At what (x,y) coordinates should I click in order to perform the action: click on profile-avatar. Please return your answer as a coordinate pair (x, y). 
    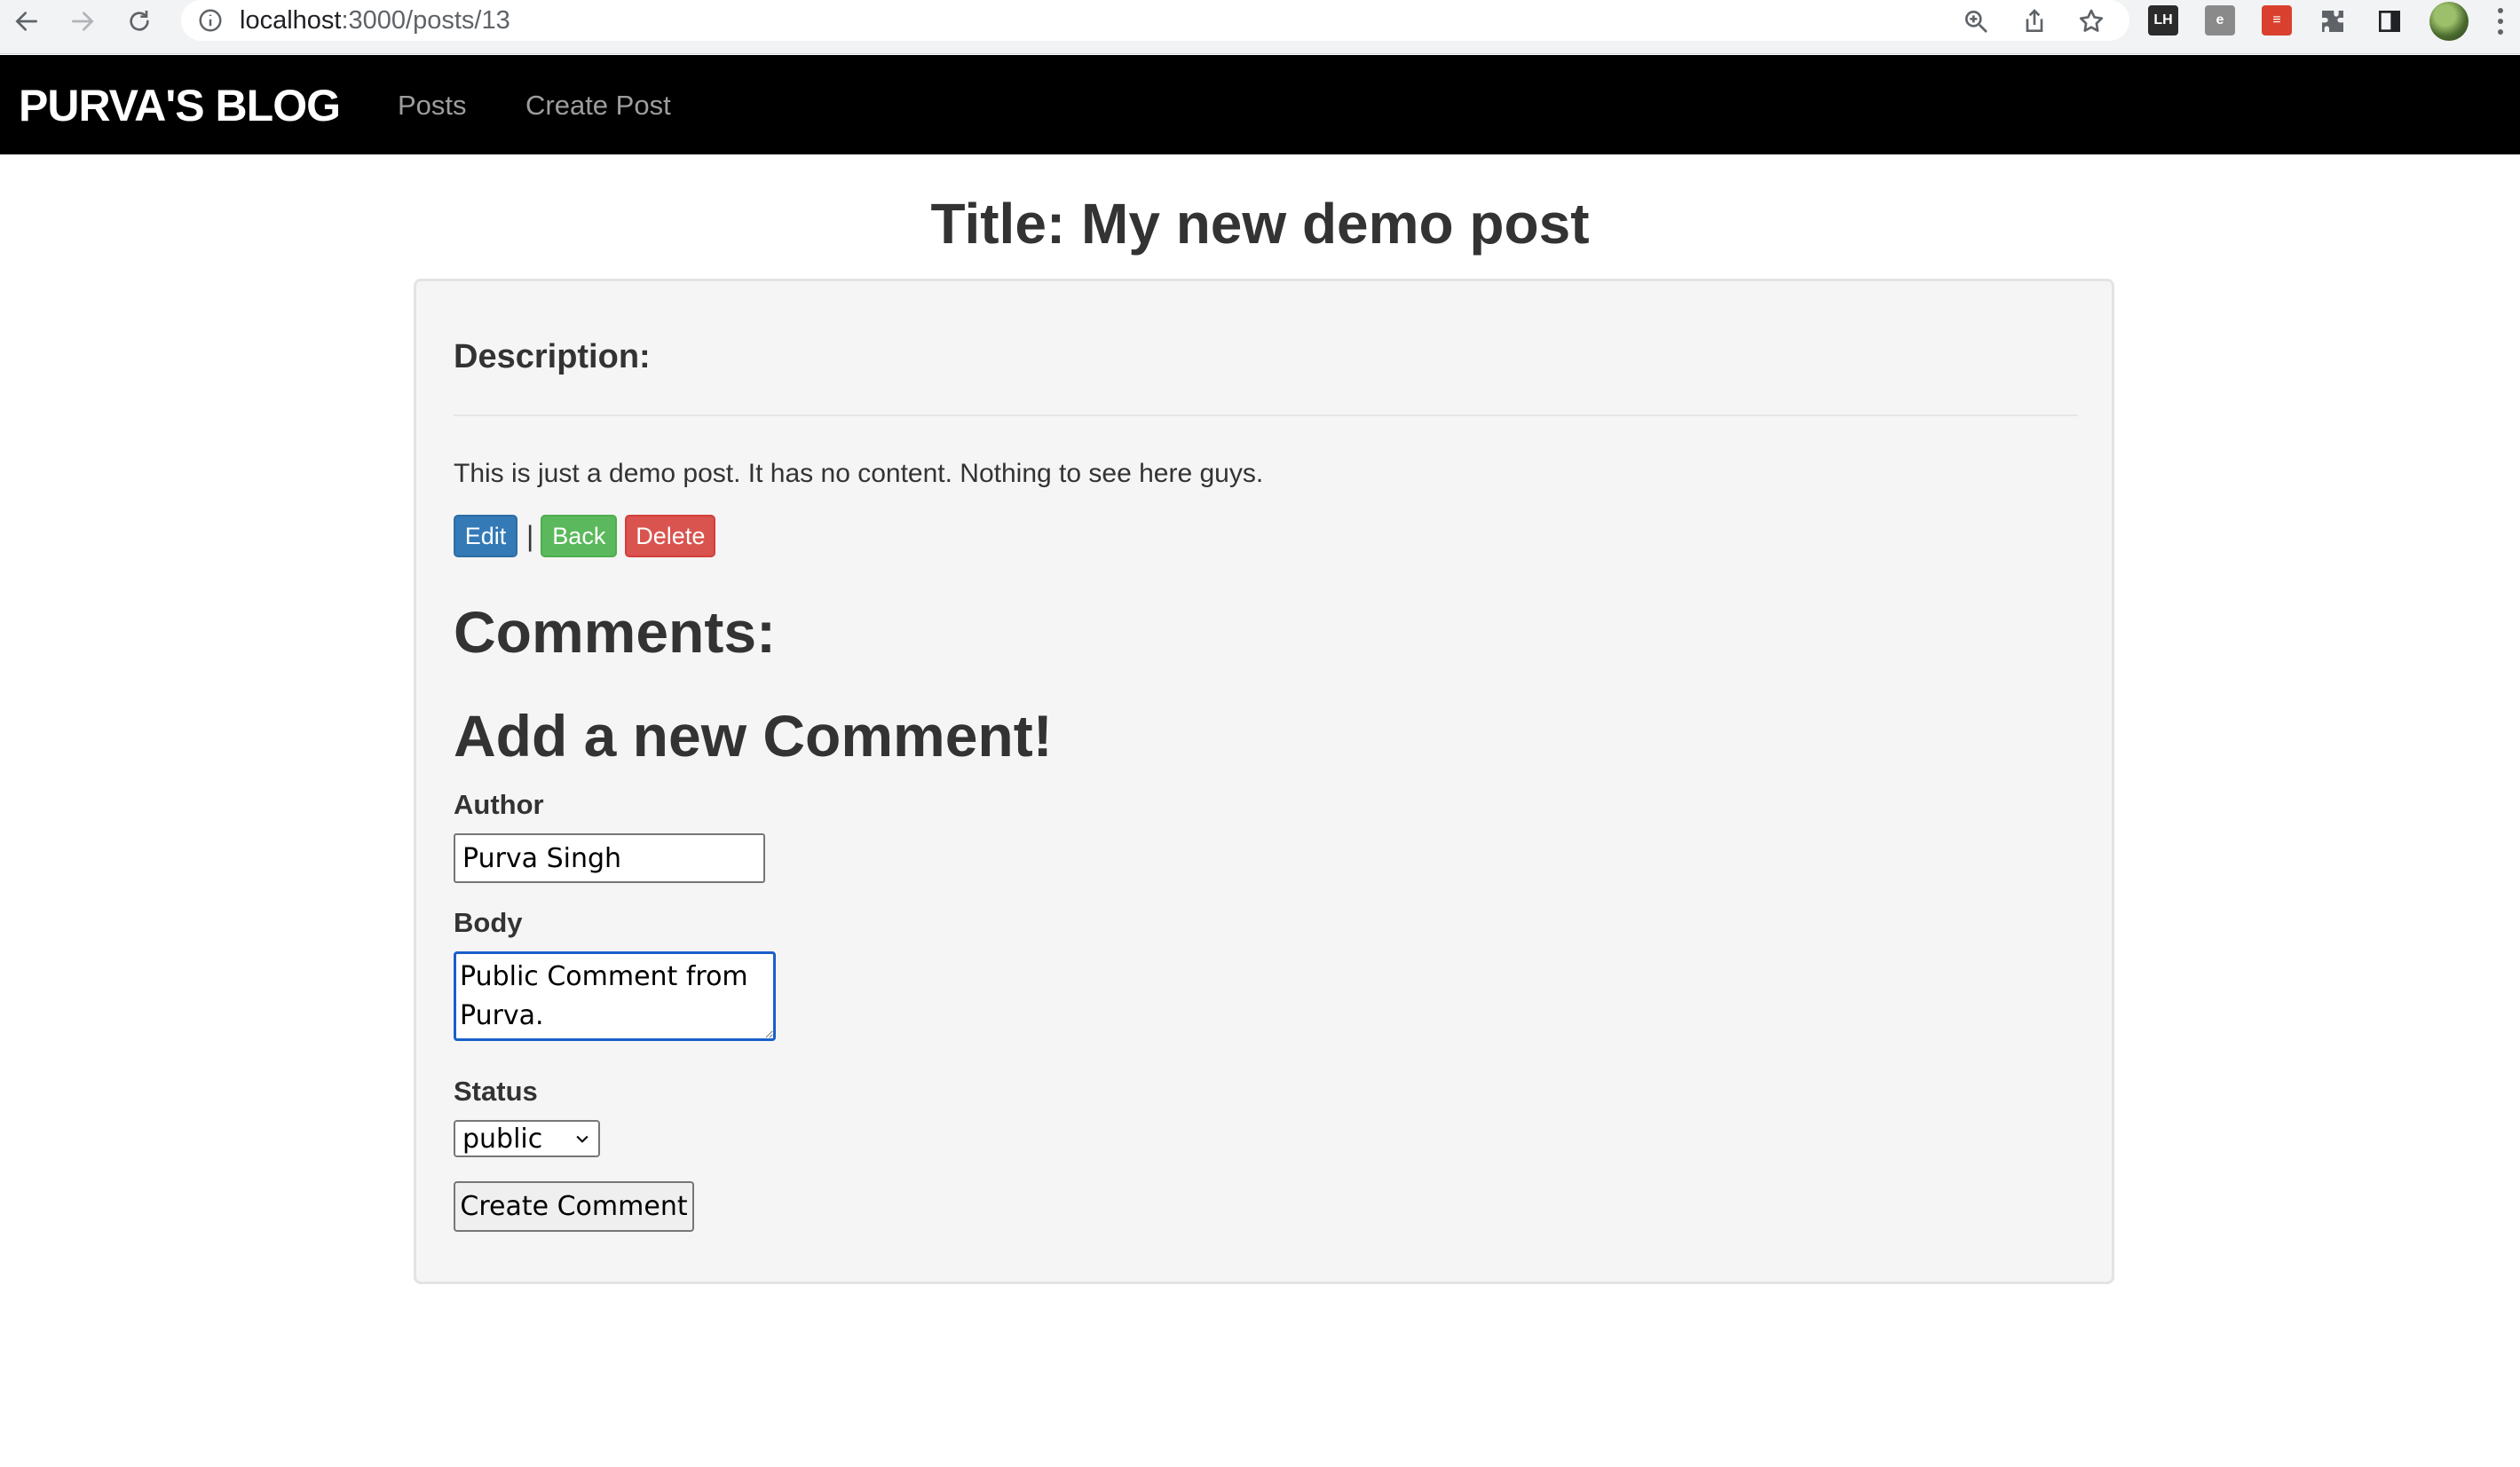
    Looking at the image, I should click on (2449, 21).